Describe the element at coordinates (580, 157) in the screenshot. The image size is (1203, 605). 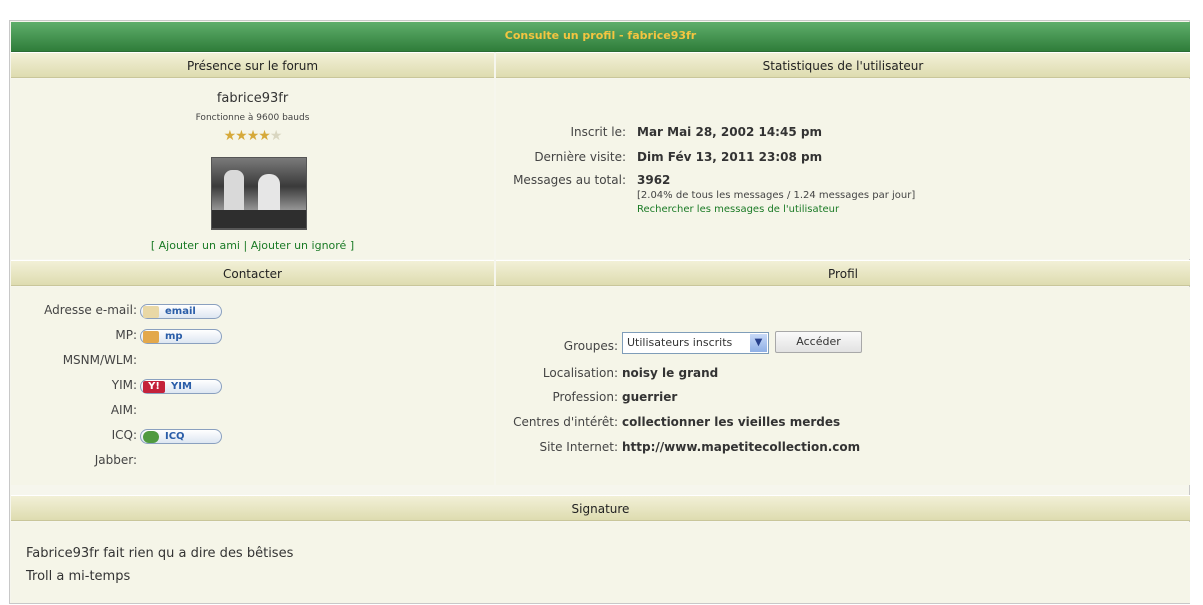
I see `last-visit-label: Dernière visite:` at that location.